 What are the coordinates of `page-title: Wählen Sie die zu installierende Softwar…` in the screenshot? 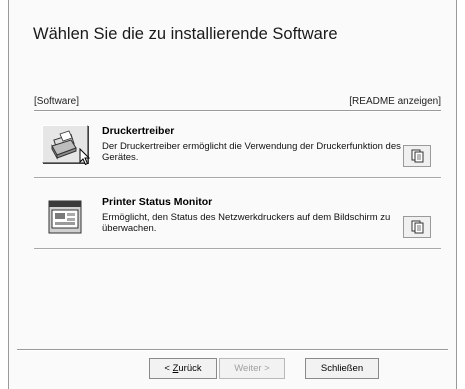 It's located at (185, 34).